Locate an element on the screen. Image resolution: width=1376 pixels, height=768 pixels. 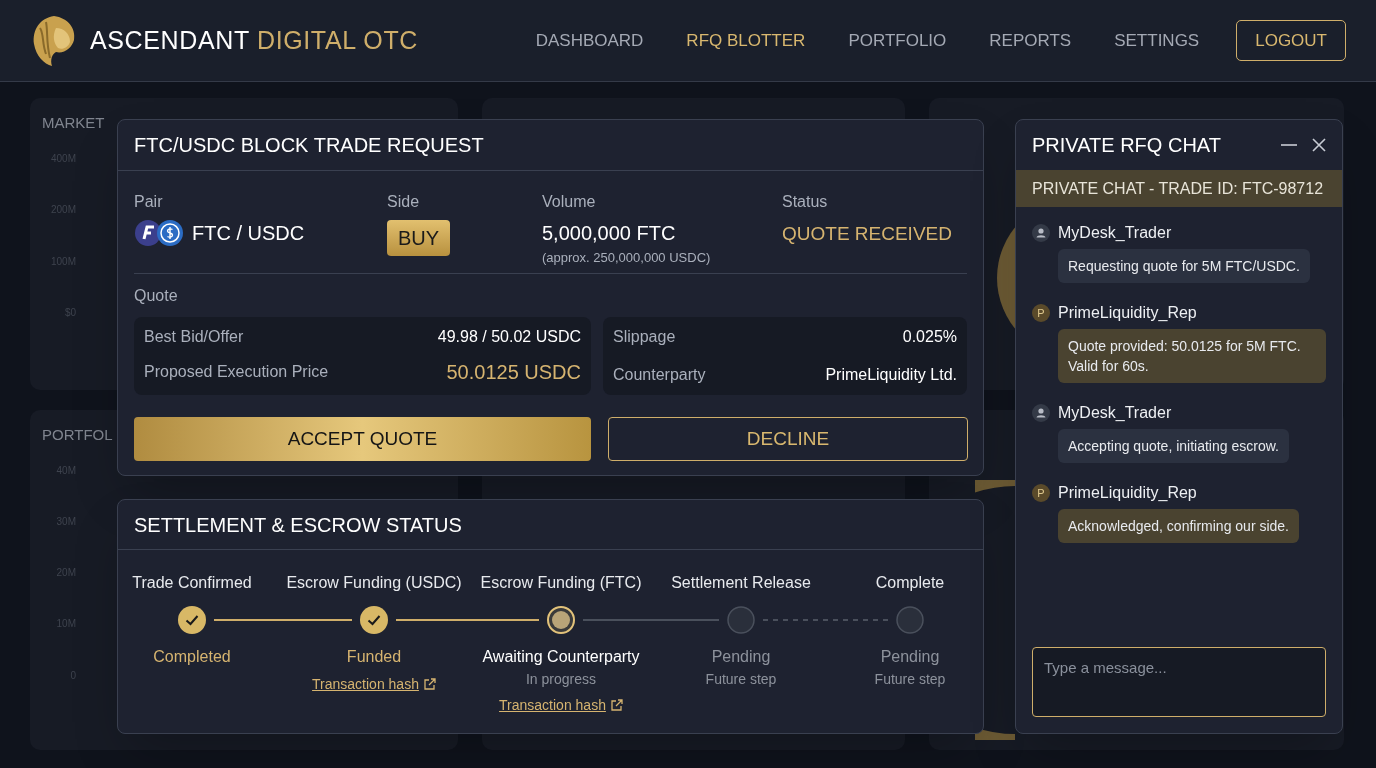
progress-dot-icon is located at coordinates (561, 620).